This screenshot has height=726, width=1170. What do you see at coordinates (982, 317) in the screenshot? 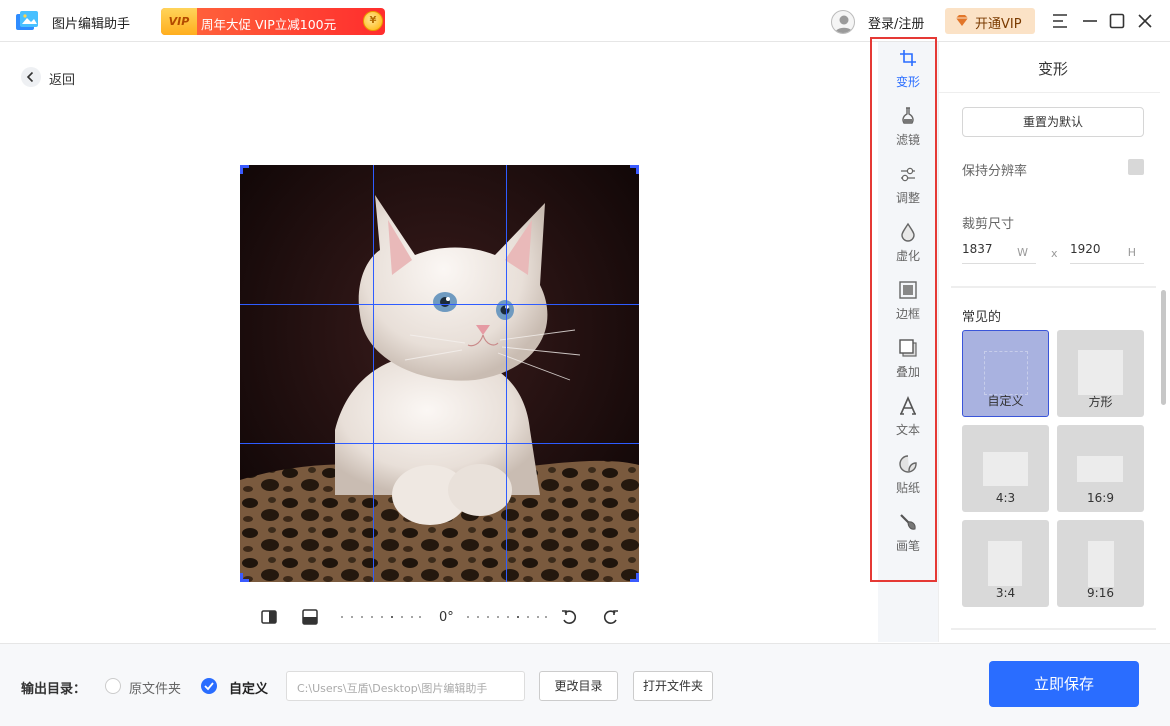
I see `common-ratios-label: 常见的` at bounding box center [982, 317].